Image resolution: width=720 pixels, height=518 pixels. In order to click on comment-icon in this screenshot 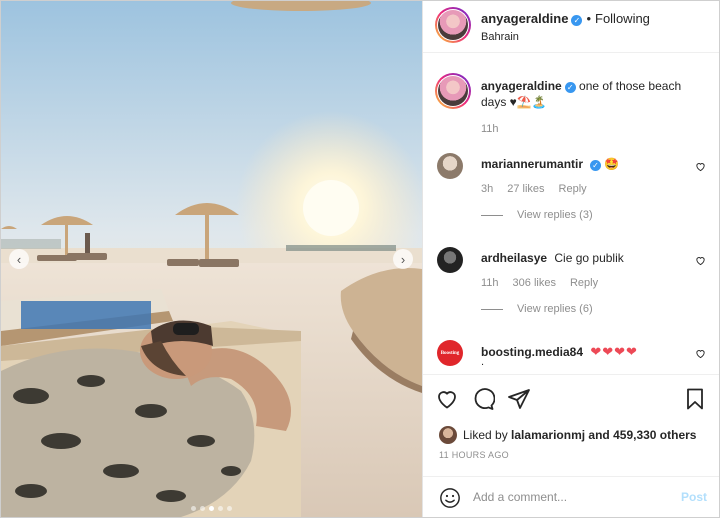, I will do `click(483, 399)`.